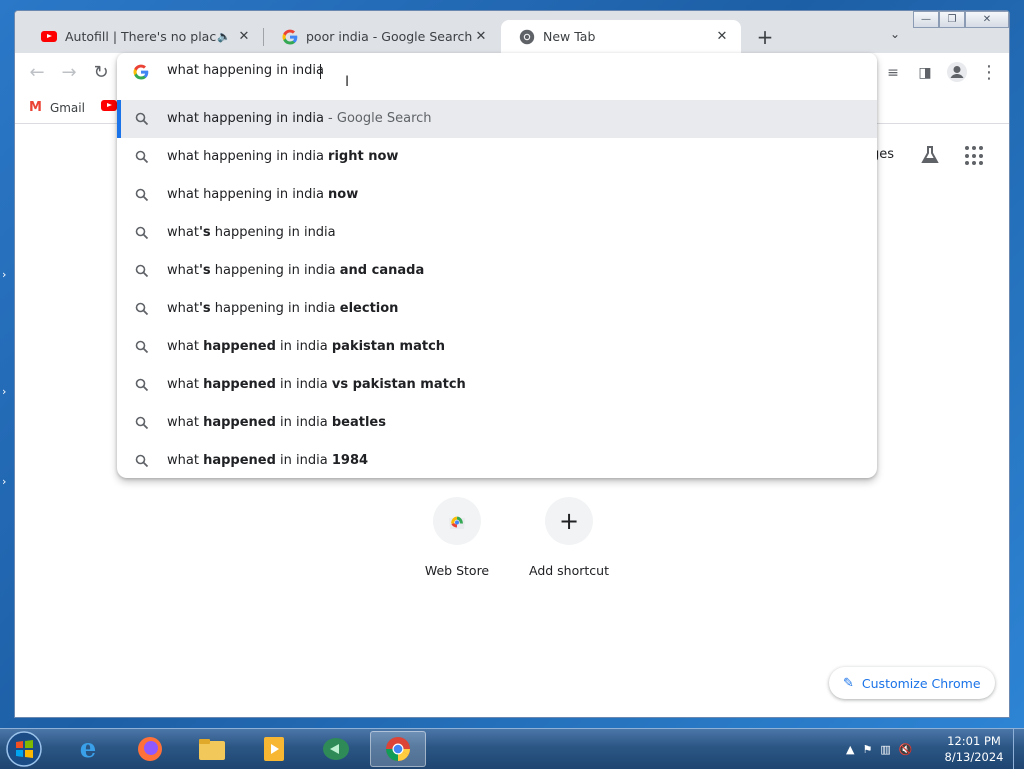 The image size is (1024, 769). Describe the element at coordinates (358, 422) in the screenshot. I see `suggestion-bold-part: beatles` at that location.